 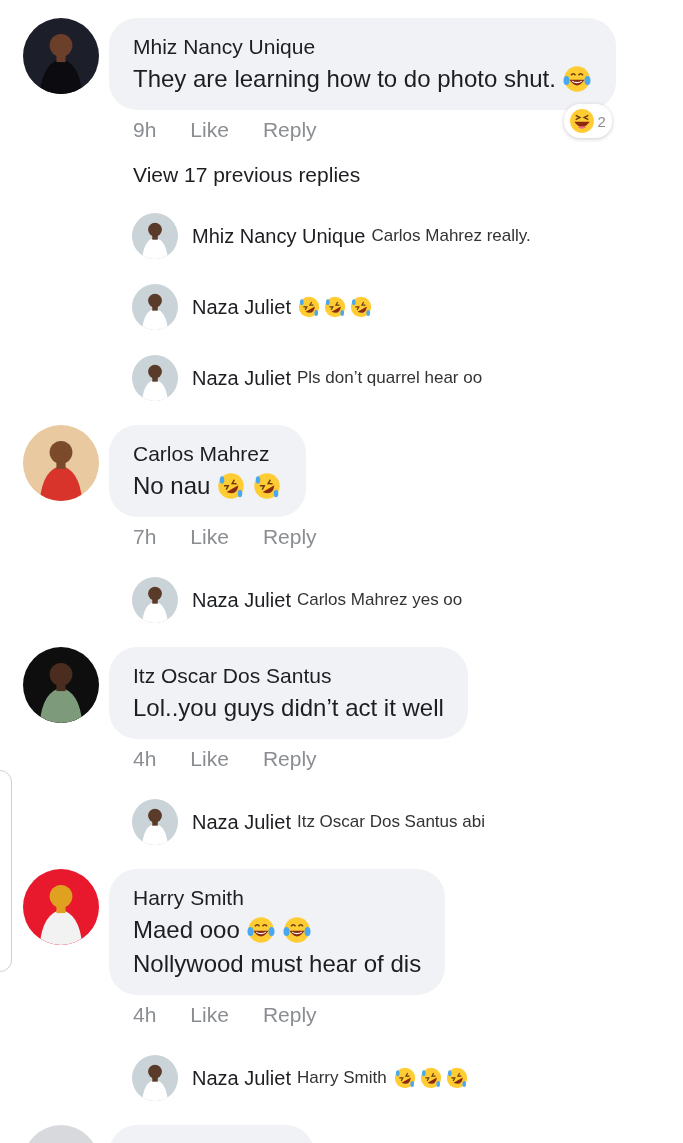 I want to click on comment-time: 7h, so click(x=145, y=537).